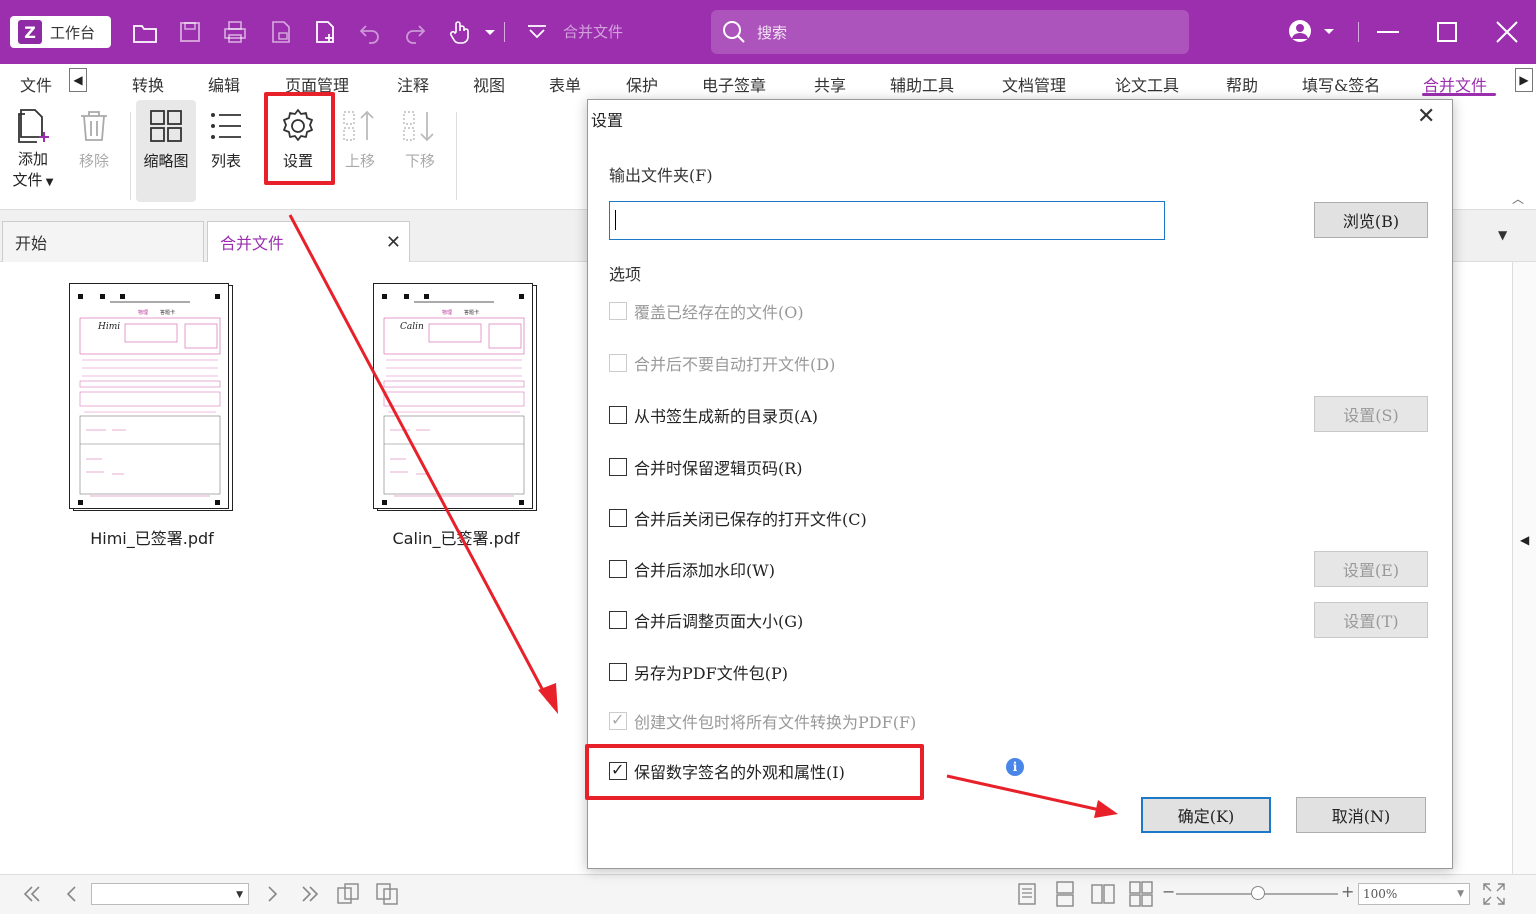 Image resolution: width=1536 pixels, height=914 pixels. I want to click on close-tab-icon: ✕, so click(393, 242).